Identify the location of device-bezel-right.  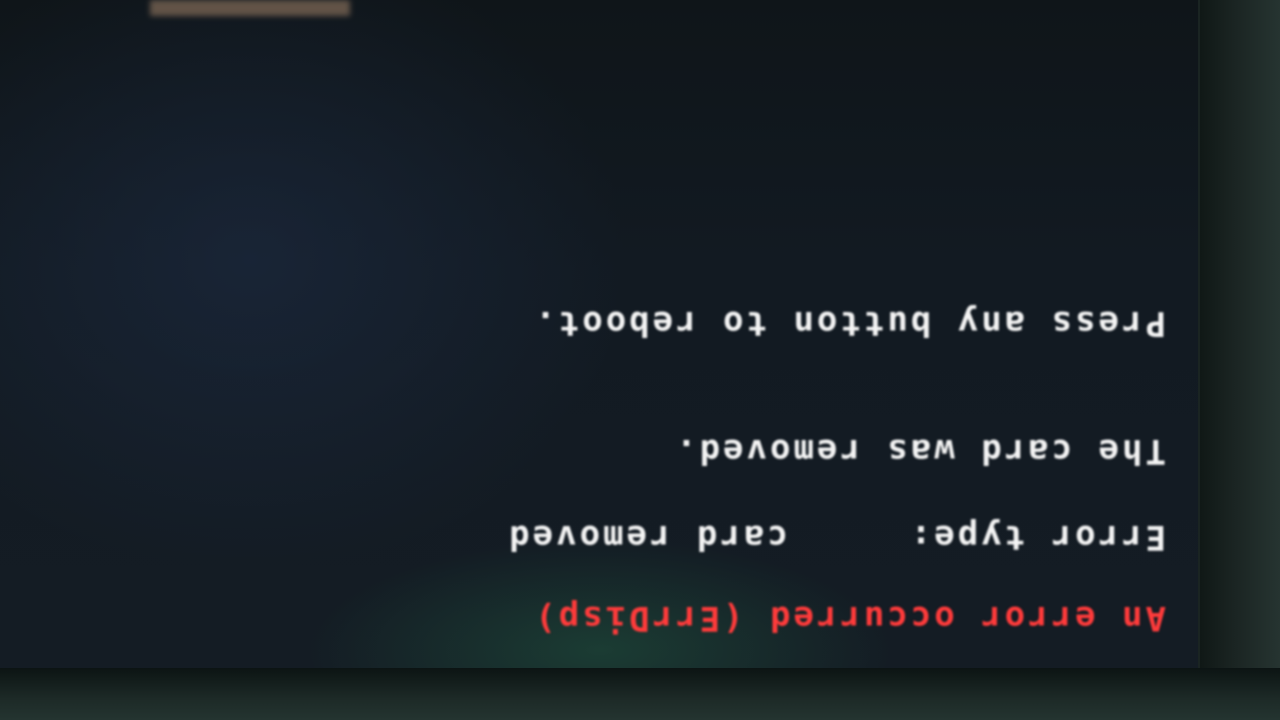
(1240, 360).